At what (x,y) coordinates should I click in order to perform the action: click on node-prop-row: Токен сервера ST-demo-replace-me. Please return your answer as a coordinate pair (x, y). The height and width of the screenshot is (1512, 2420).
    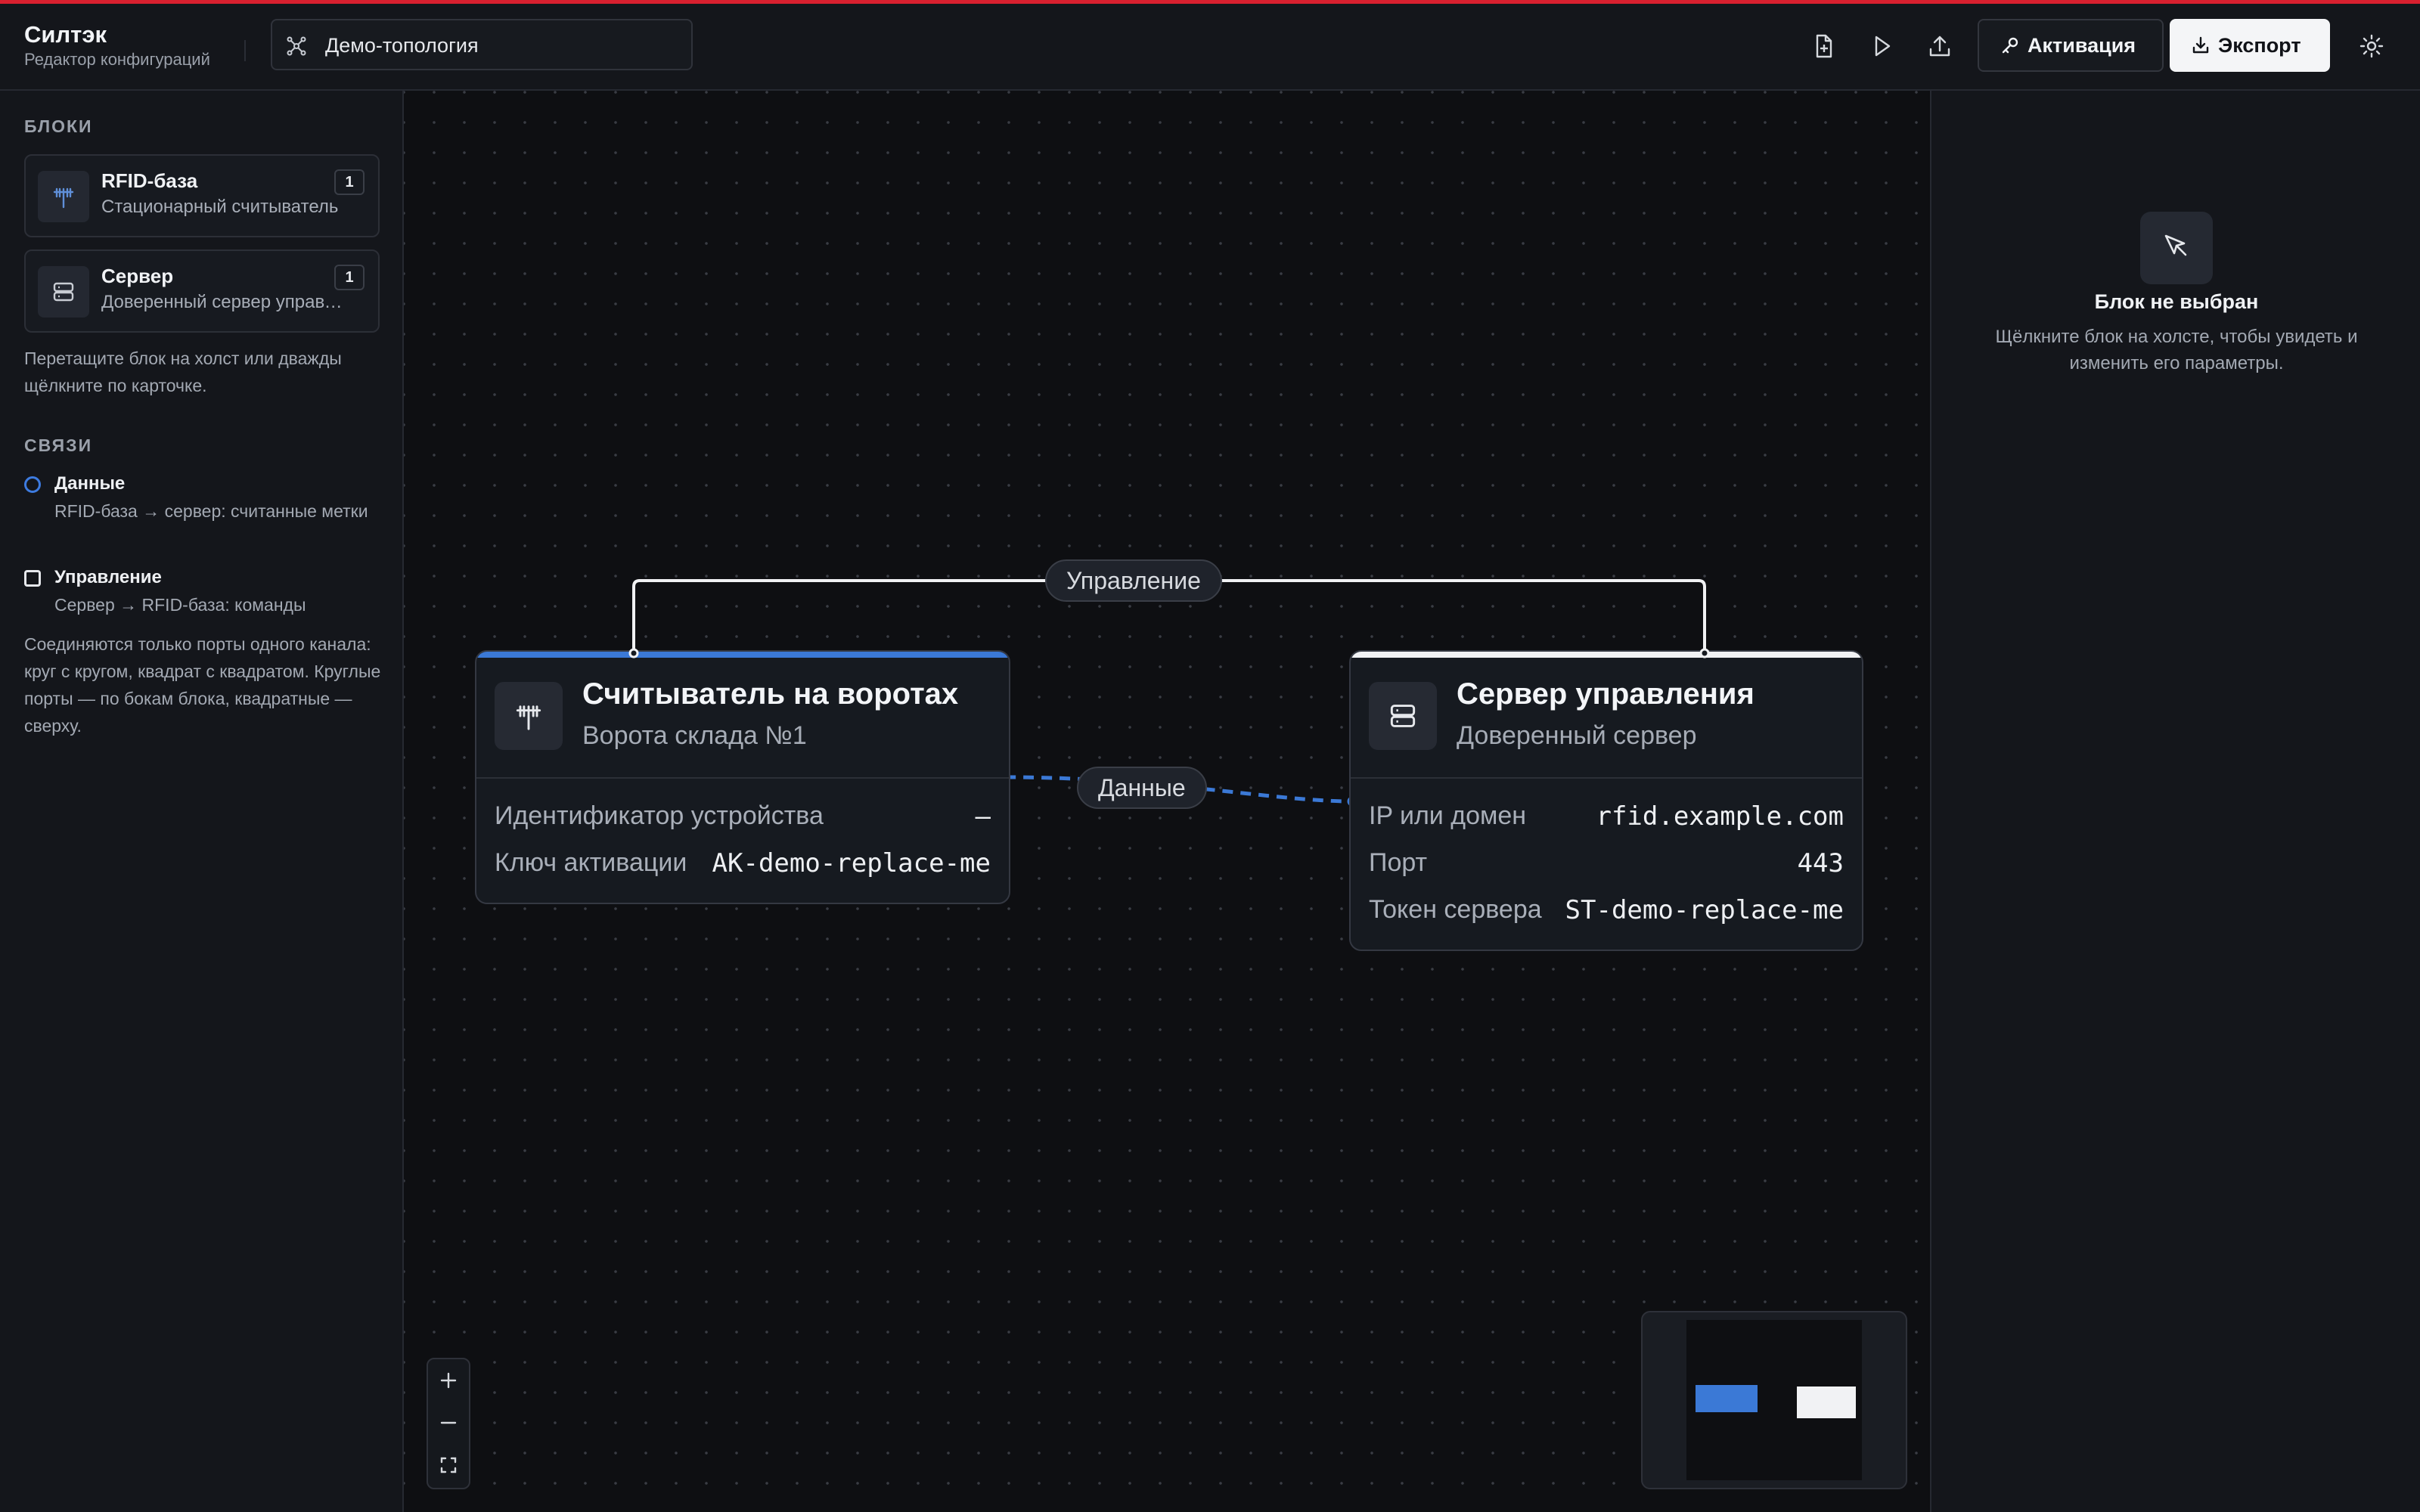
    Looking at the image, I should click on (1607, 911).